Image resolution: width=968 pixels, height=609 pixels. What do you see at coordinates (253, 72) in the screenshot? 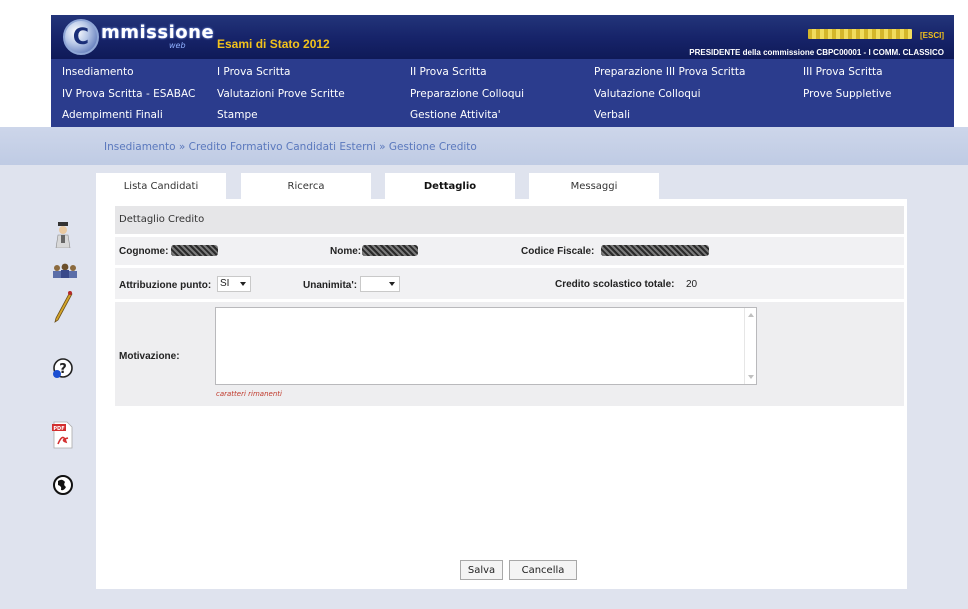
I see `menu-item-i-prova-scritta: I Prova Scritta` at bounding box center [253, 72].